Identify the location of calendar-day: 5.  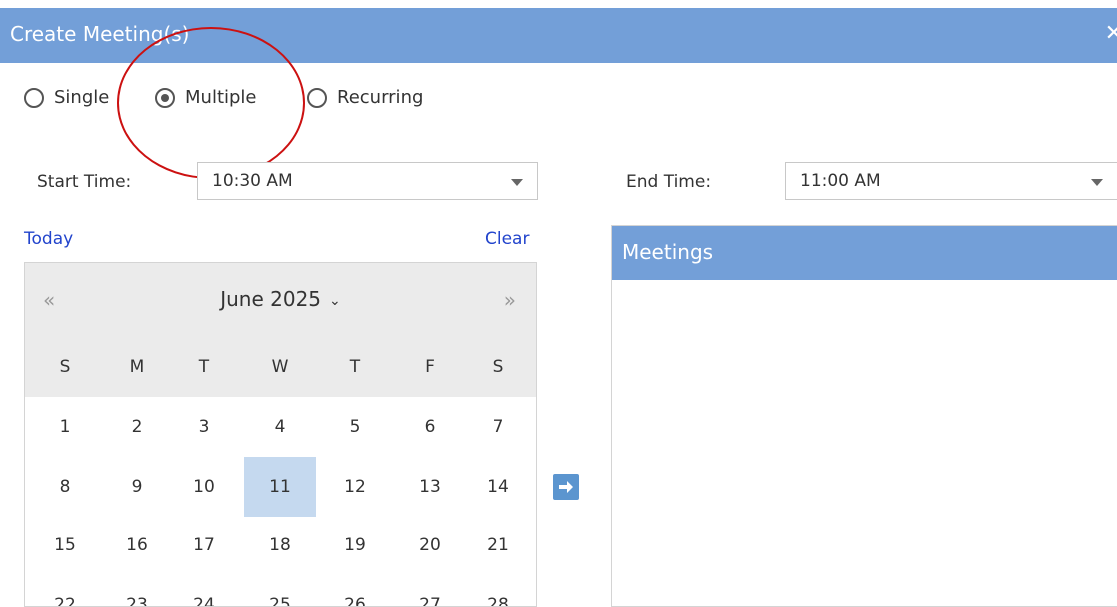
(355, 427).